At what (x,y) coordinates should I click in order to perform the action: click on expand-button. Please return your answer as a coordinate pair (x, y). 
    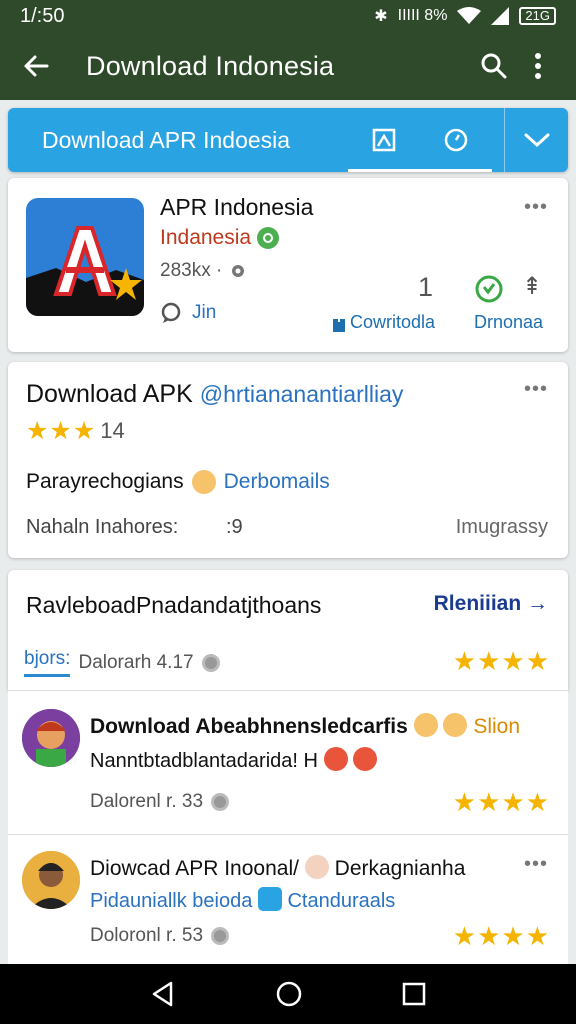
    Looking at the image, I should click on (536, 140).